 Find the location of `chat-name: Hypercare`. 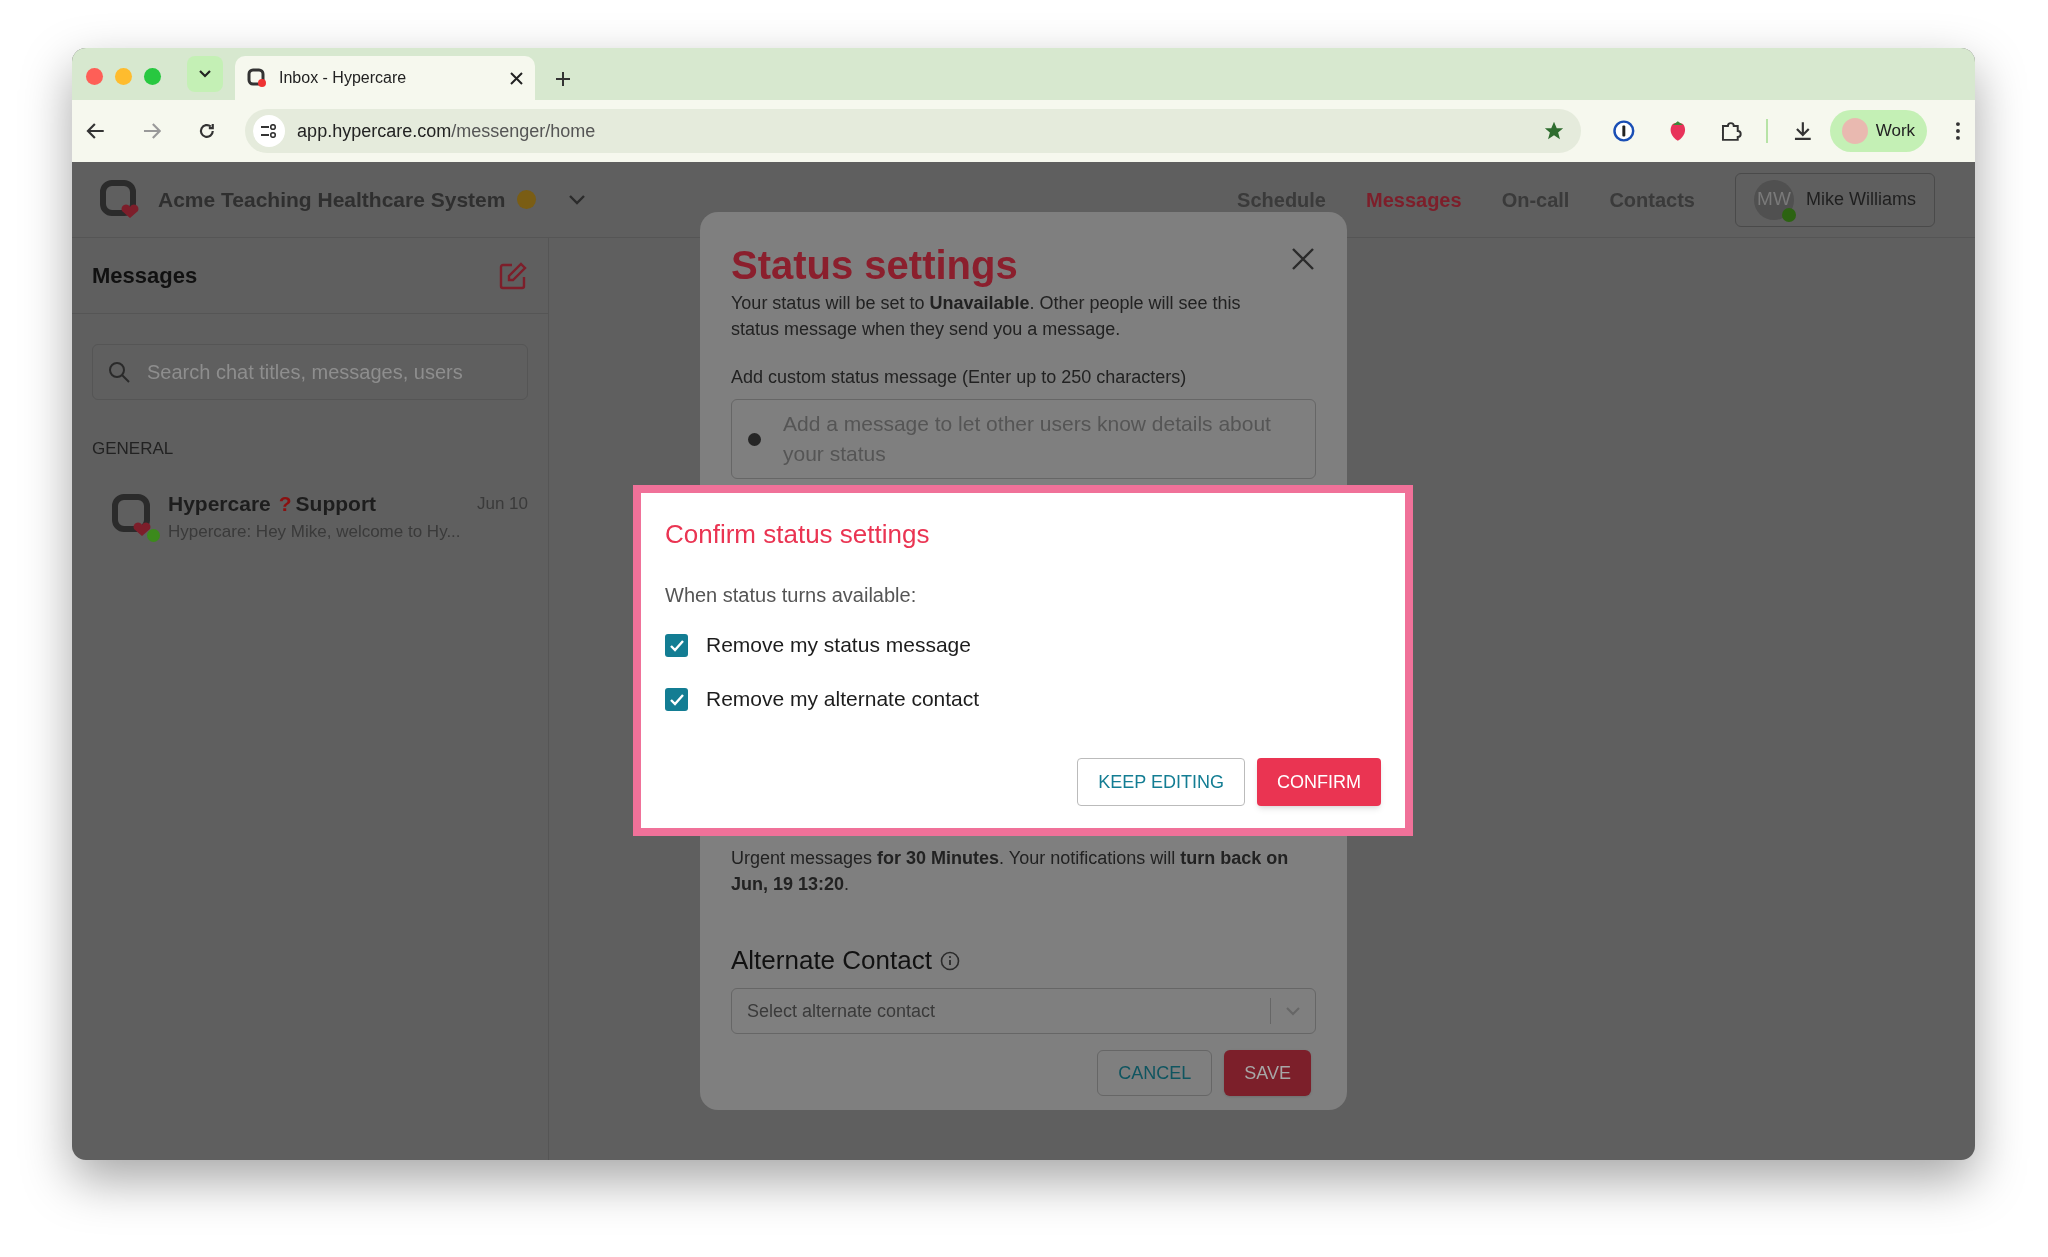

chat-name: Hypercare is located at coordinates (219, 503).